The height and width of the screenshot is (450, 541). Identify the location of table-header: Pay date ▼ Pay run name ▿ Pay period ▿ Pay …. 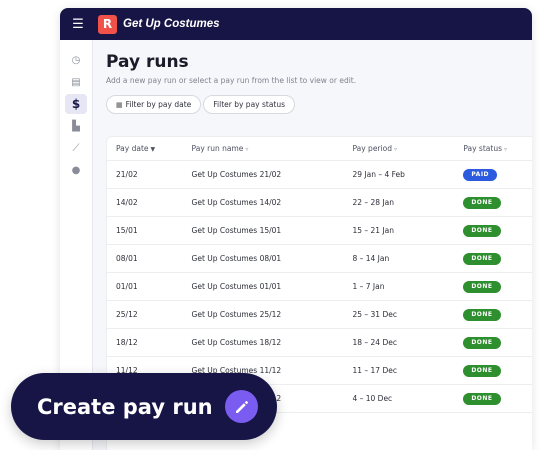
(319, 149).